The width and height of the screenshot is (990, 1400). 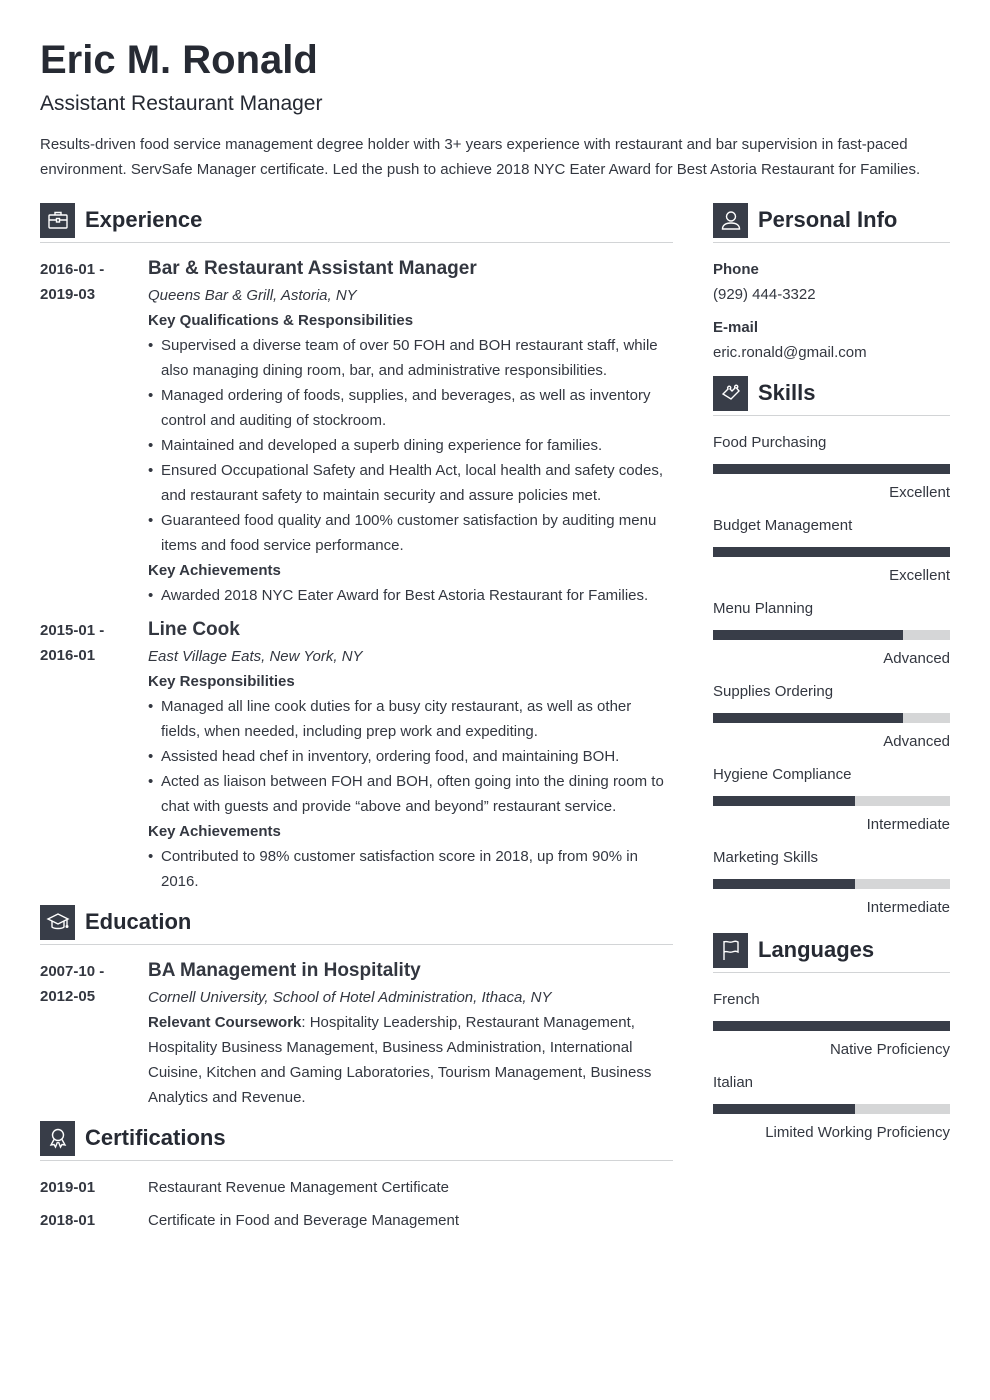 What do you see at coordinates (770, 442) in the screenshot?
I see `skill-name: Food Purchasing` at bounding box center [770, 442].